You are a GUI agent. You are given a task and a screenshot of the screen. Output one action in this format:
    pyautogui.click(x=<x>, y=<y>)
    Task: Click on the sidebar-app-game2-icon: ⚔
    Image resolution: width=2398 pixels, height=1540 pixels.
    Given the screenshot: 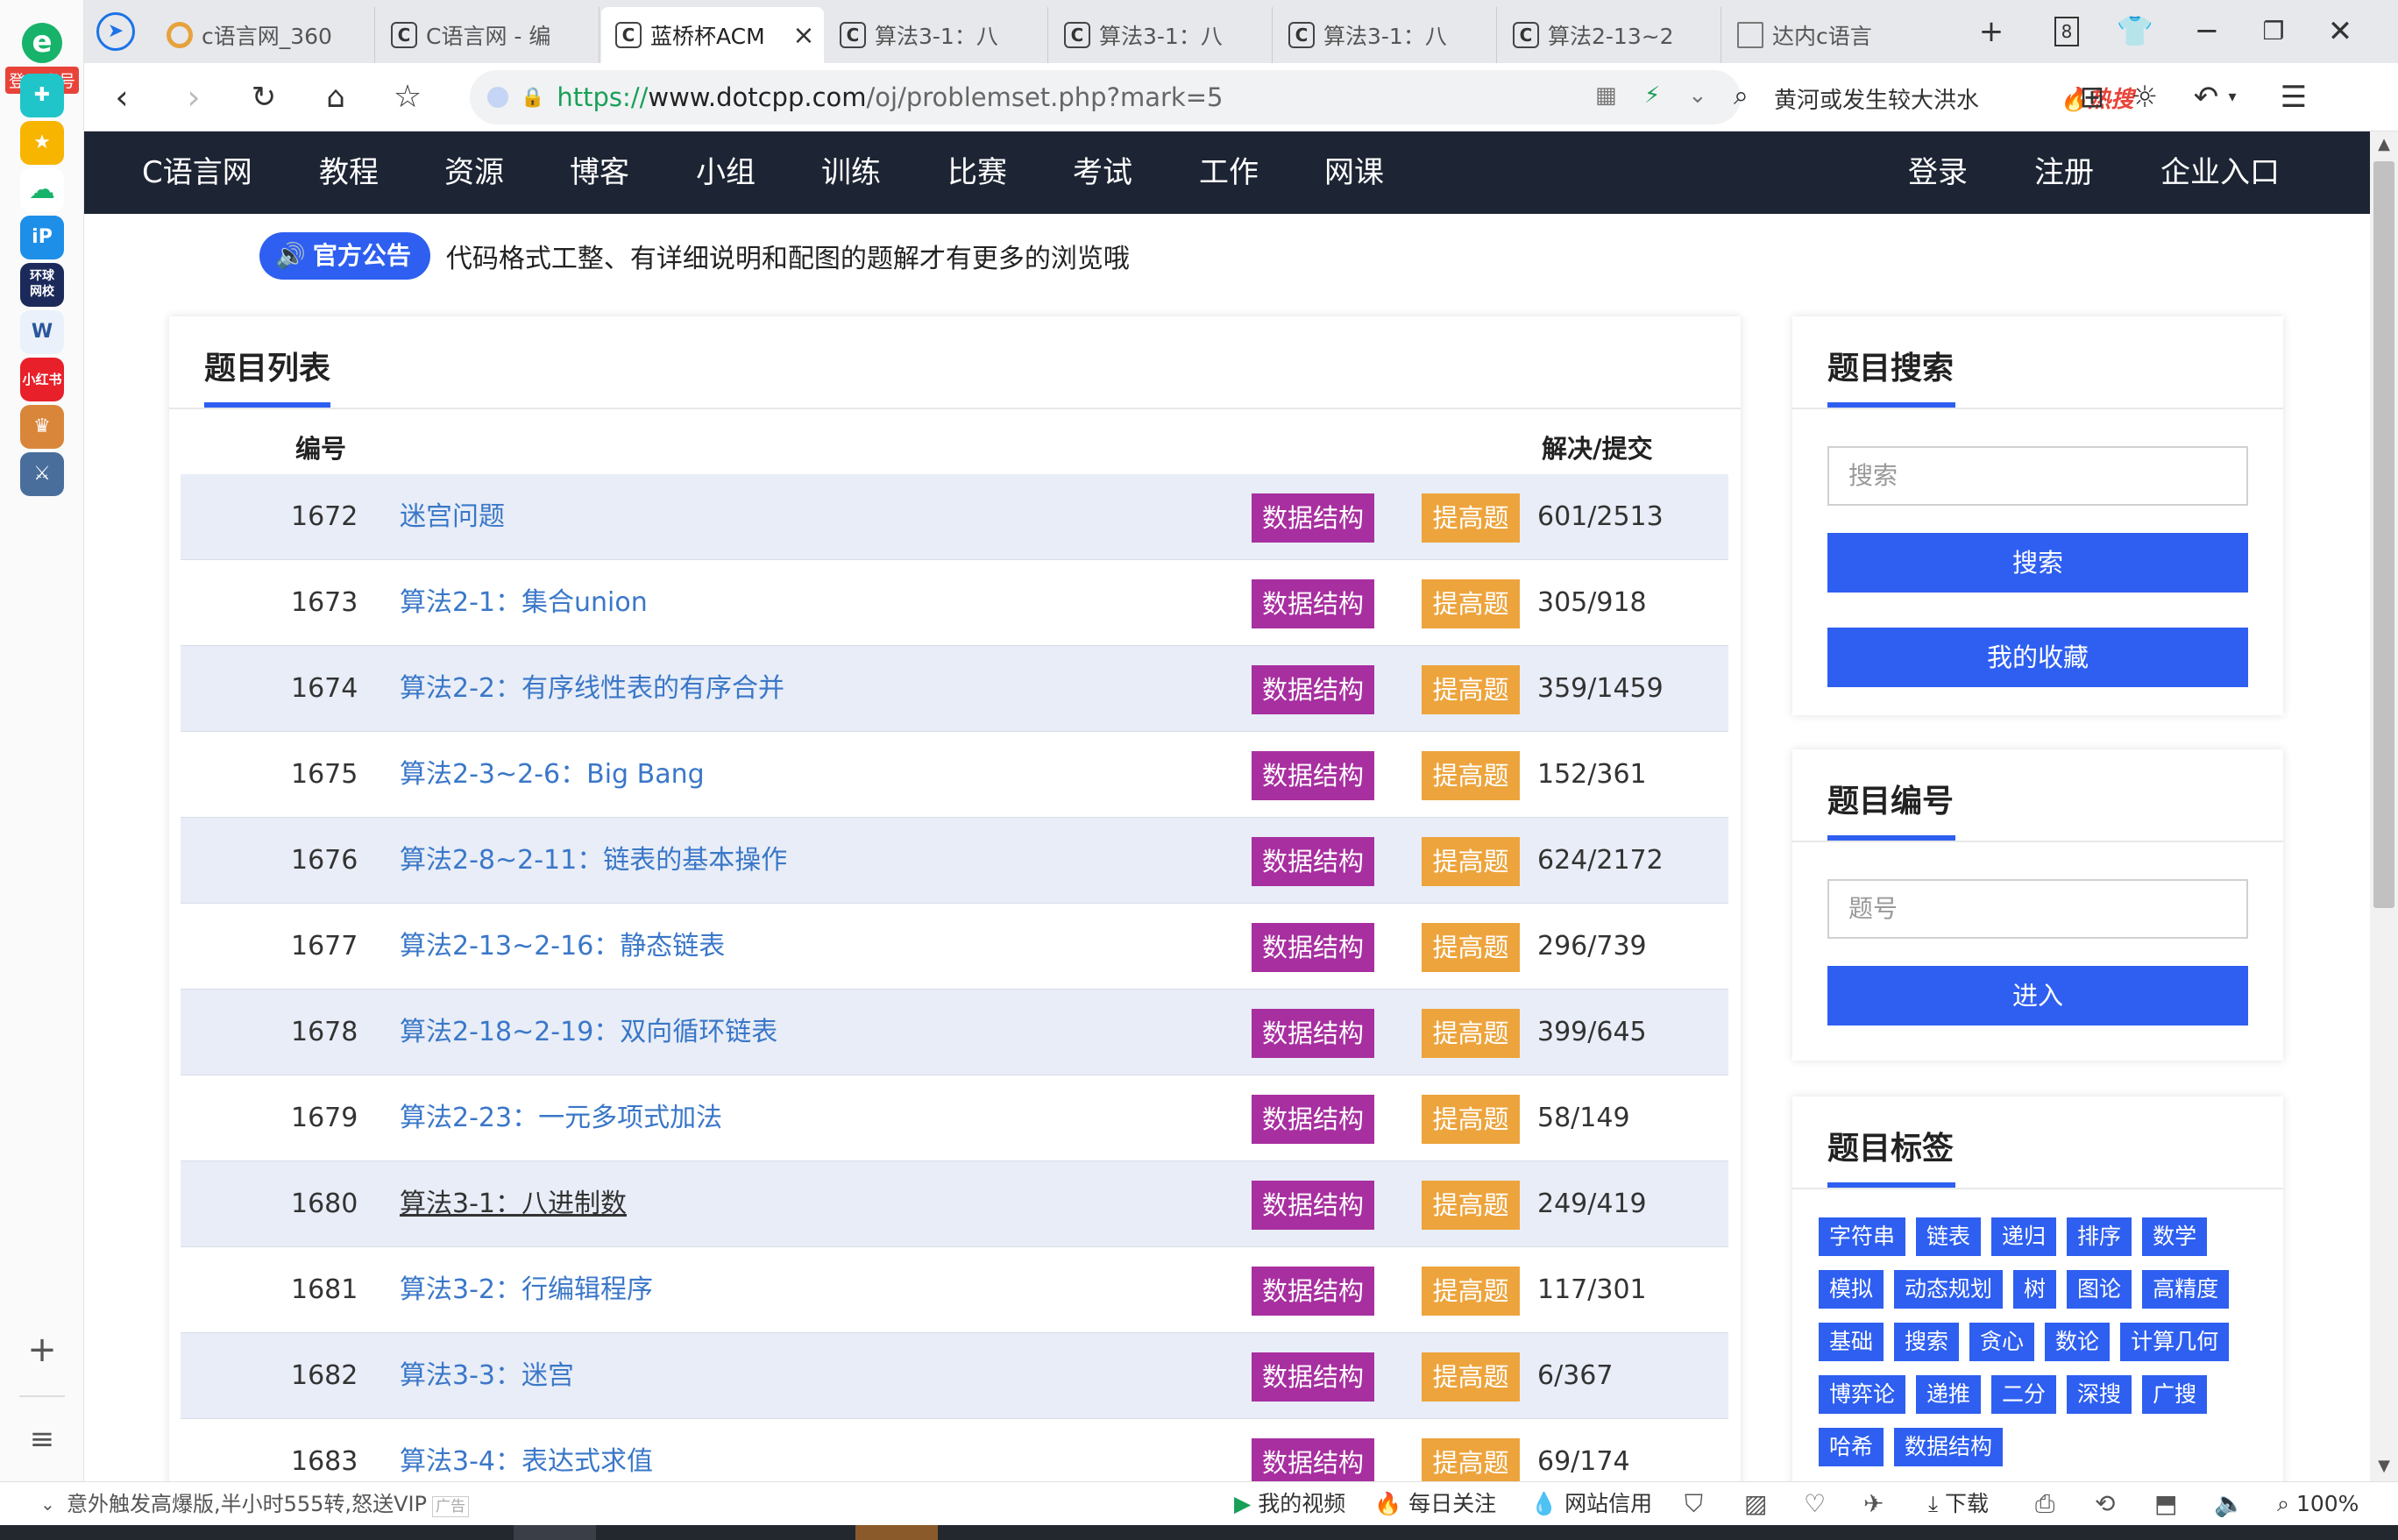 What is the action you would take?
    pyautogui.click(x=42, y=474)
    